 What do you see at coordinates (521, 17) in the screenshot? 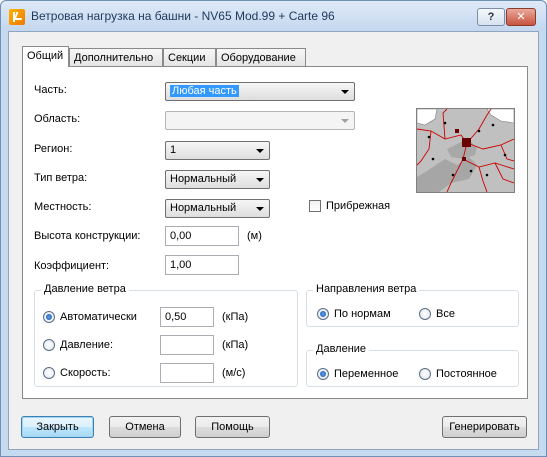
I see `close-title-button: ✕` at bounding box center [521, 17].